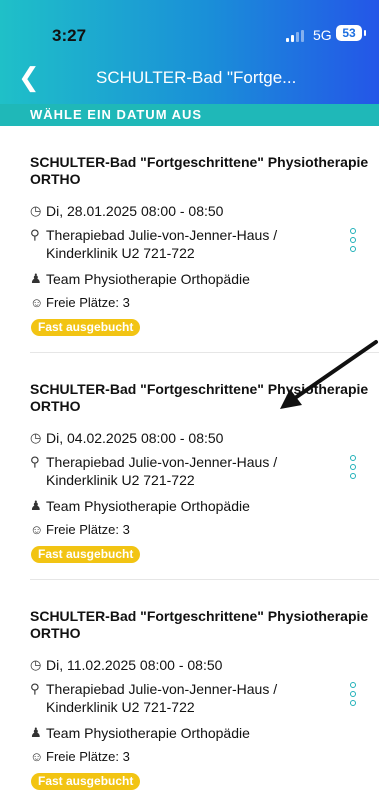 The width and height of the screenshot is (379, 806). Describe the element at coordinates (295, 36) in the screenshot. I see `signal-icon` at that location.